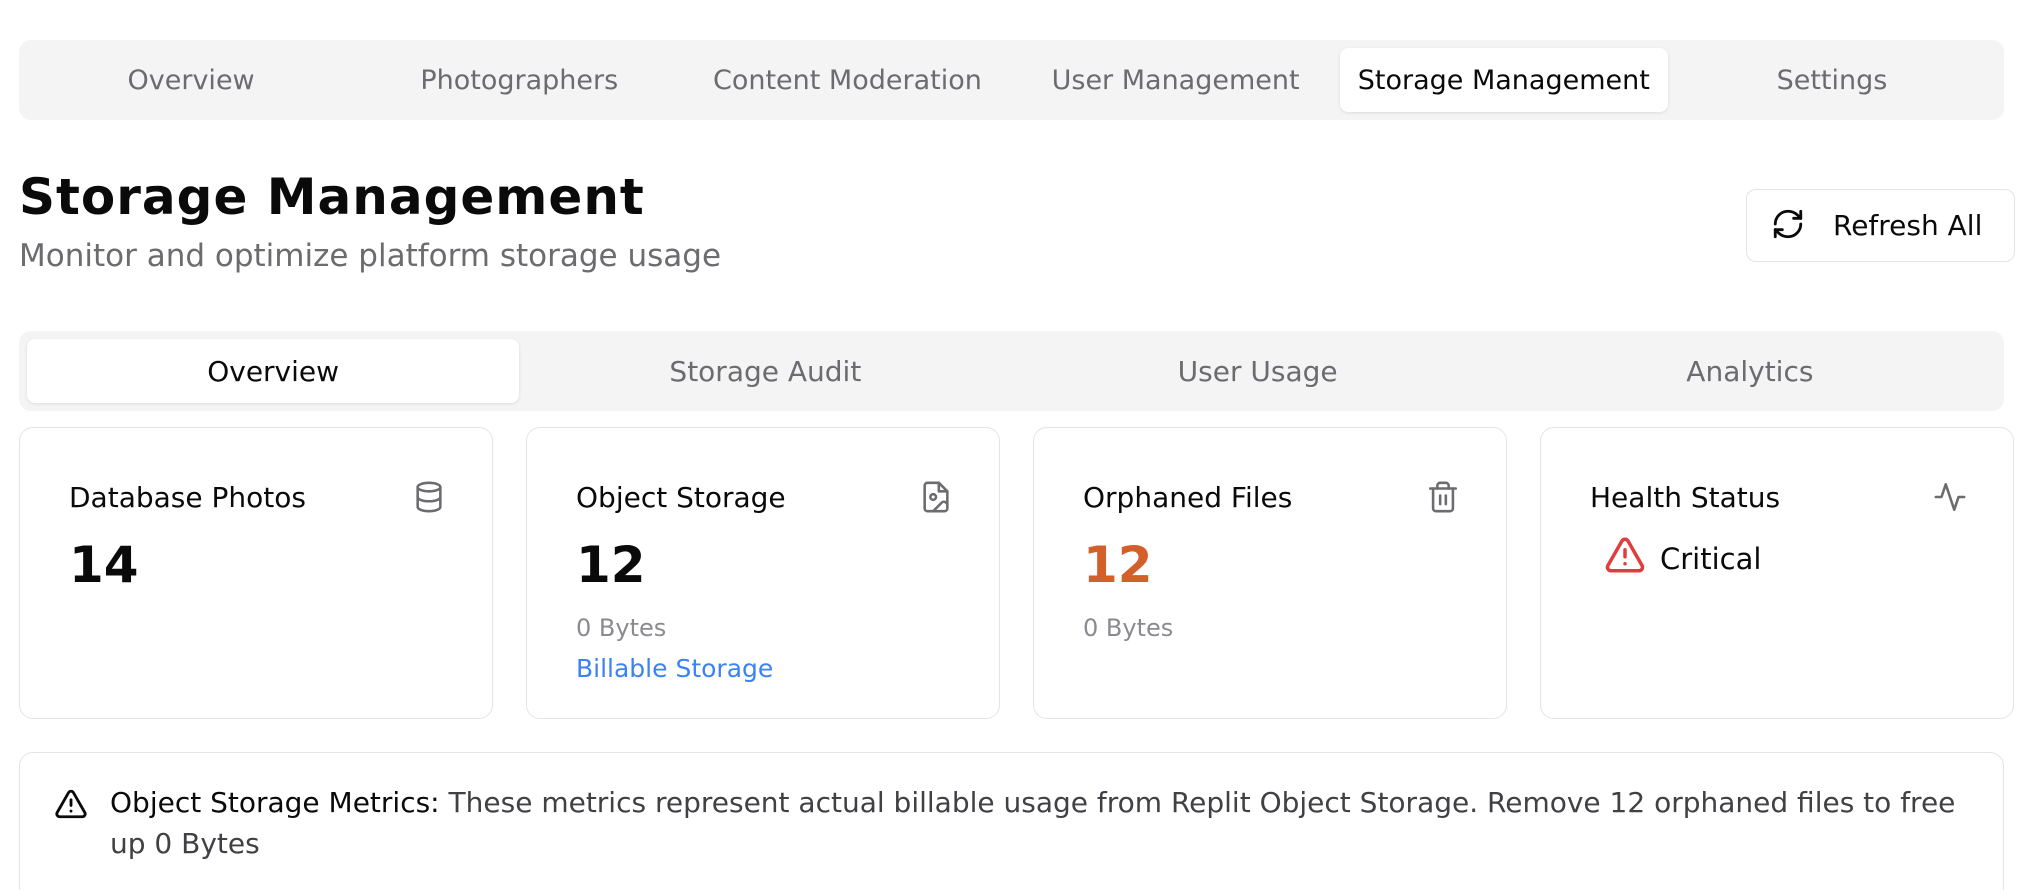  I want to click on tab-storage-management: Storage Management, so click(1503, 80).